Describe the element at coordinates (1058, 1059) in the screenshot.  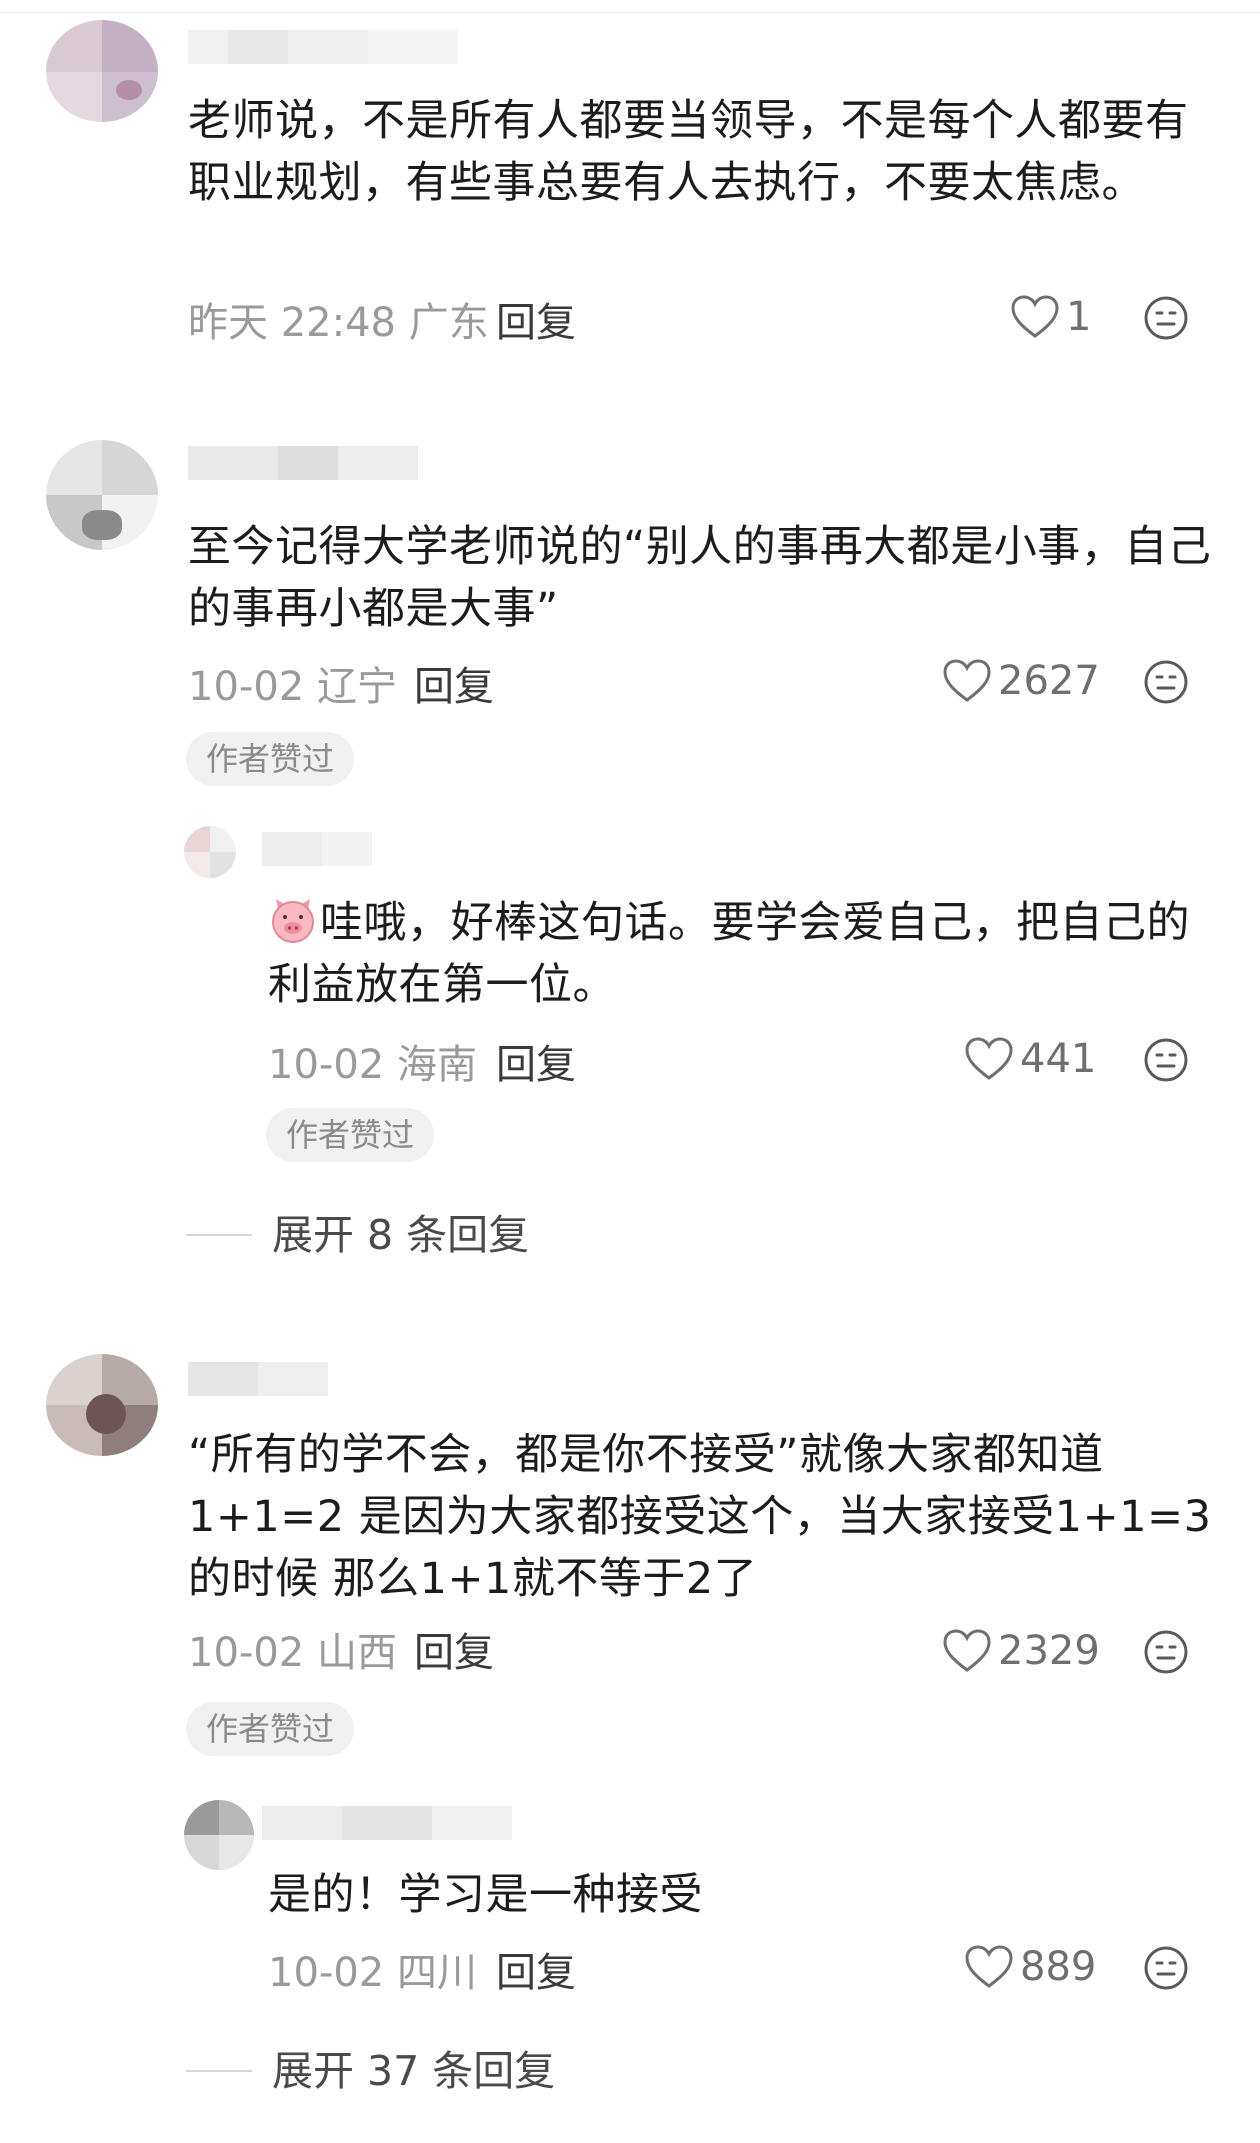
I see `like-count: 441` at that location.